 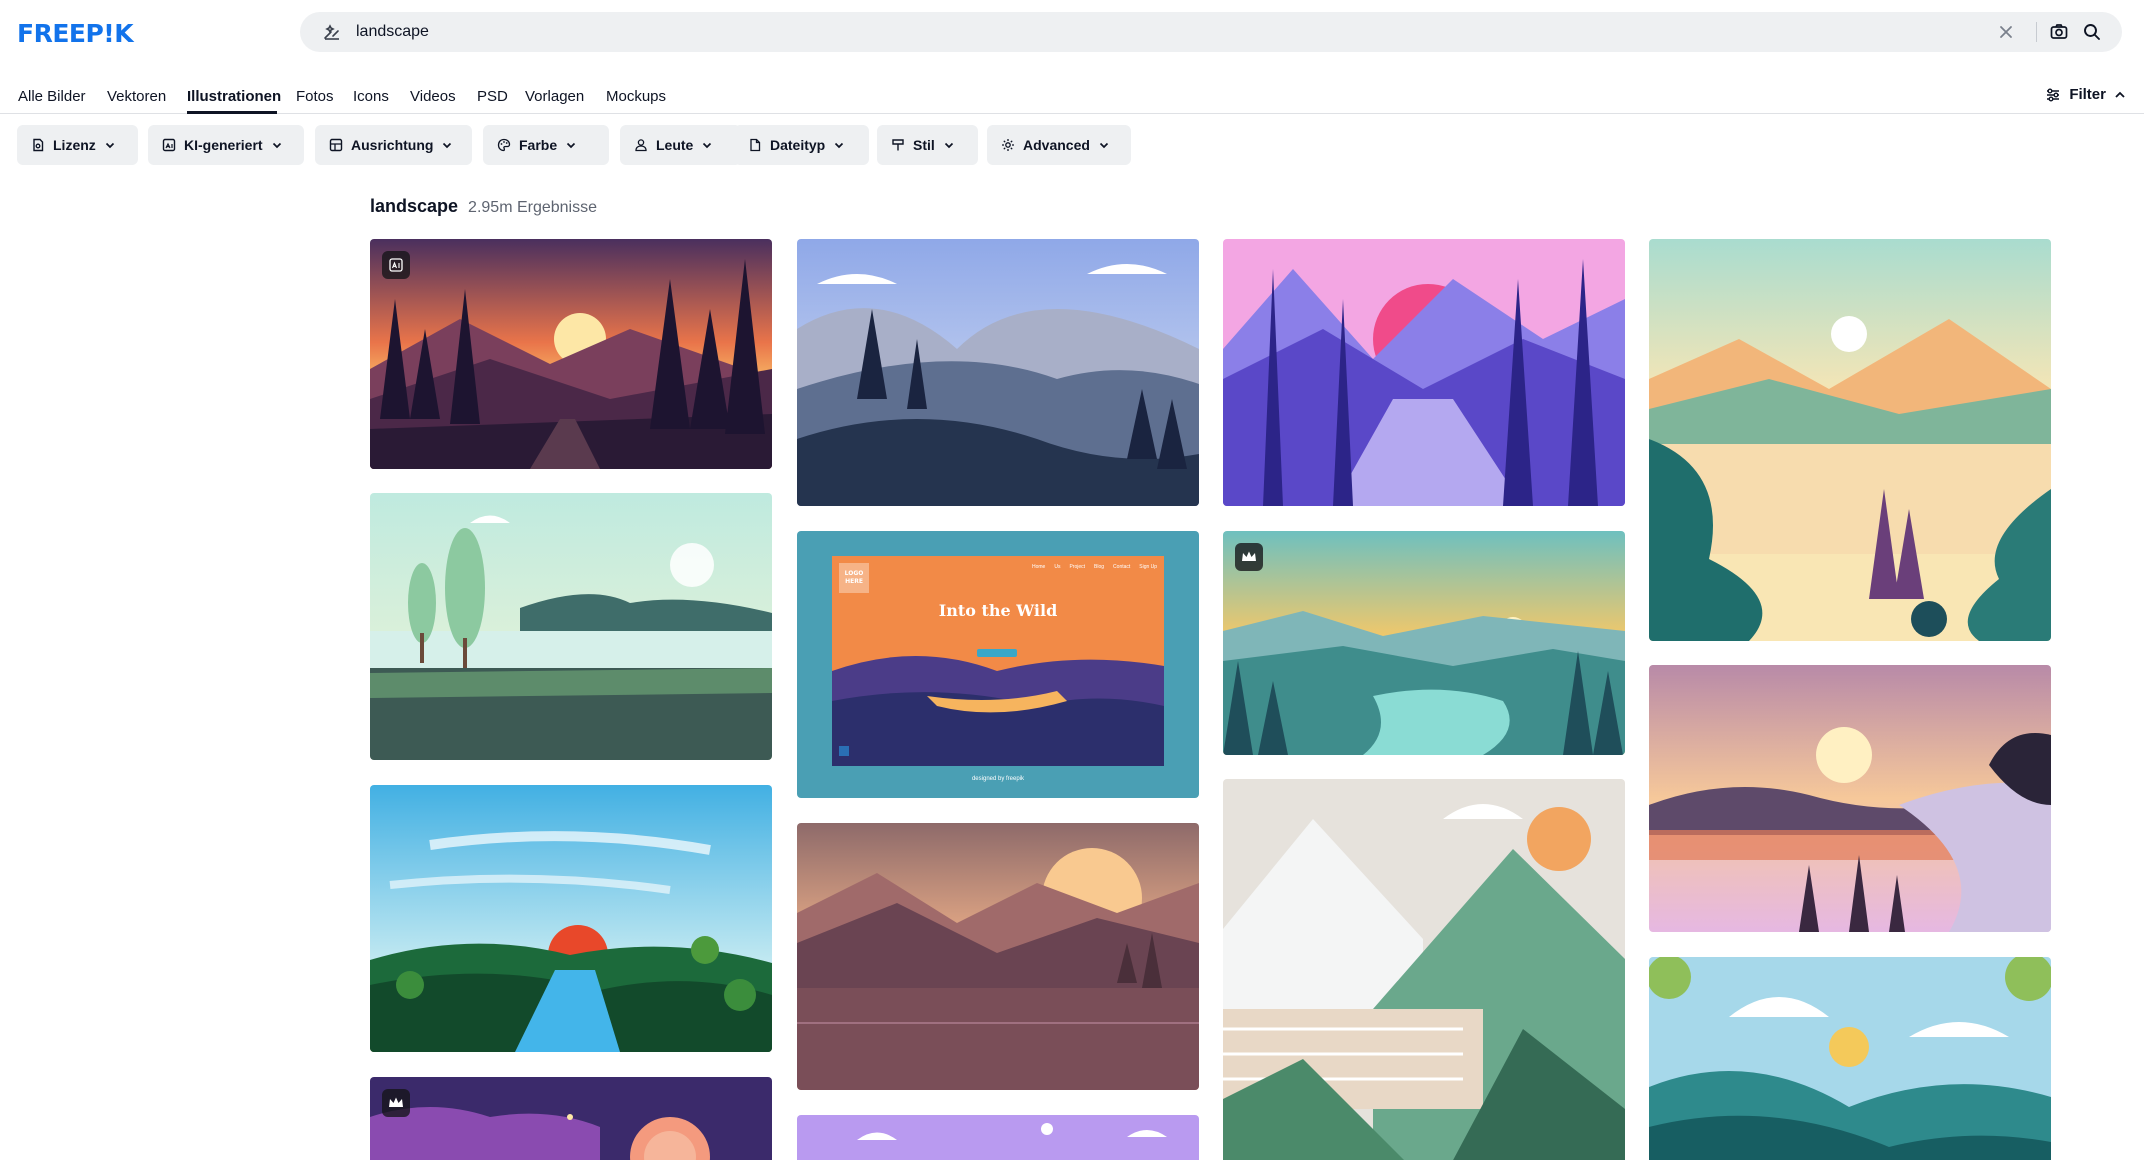 I want to click on filter-advanced-label: Advanced, so click(x=1056, y=145).